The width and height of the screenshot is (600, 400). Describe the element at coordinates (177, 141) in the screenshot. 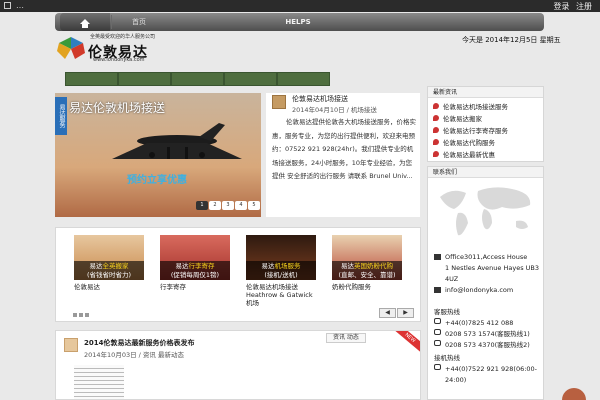

I see `airplane-icon` at that location.